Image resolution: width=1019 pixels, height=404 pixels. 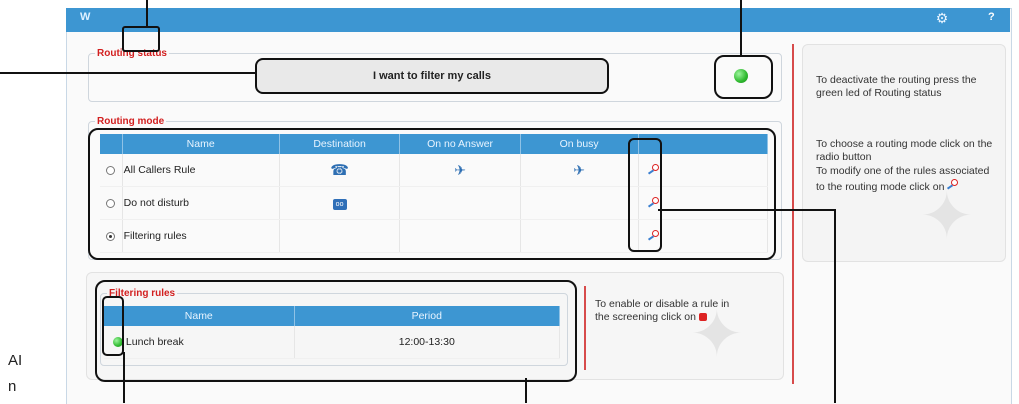 I want to click on toggle-rule-icon, so click(x=702, y=317).